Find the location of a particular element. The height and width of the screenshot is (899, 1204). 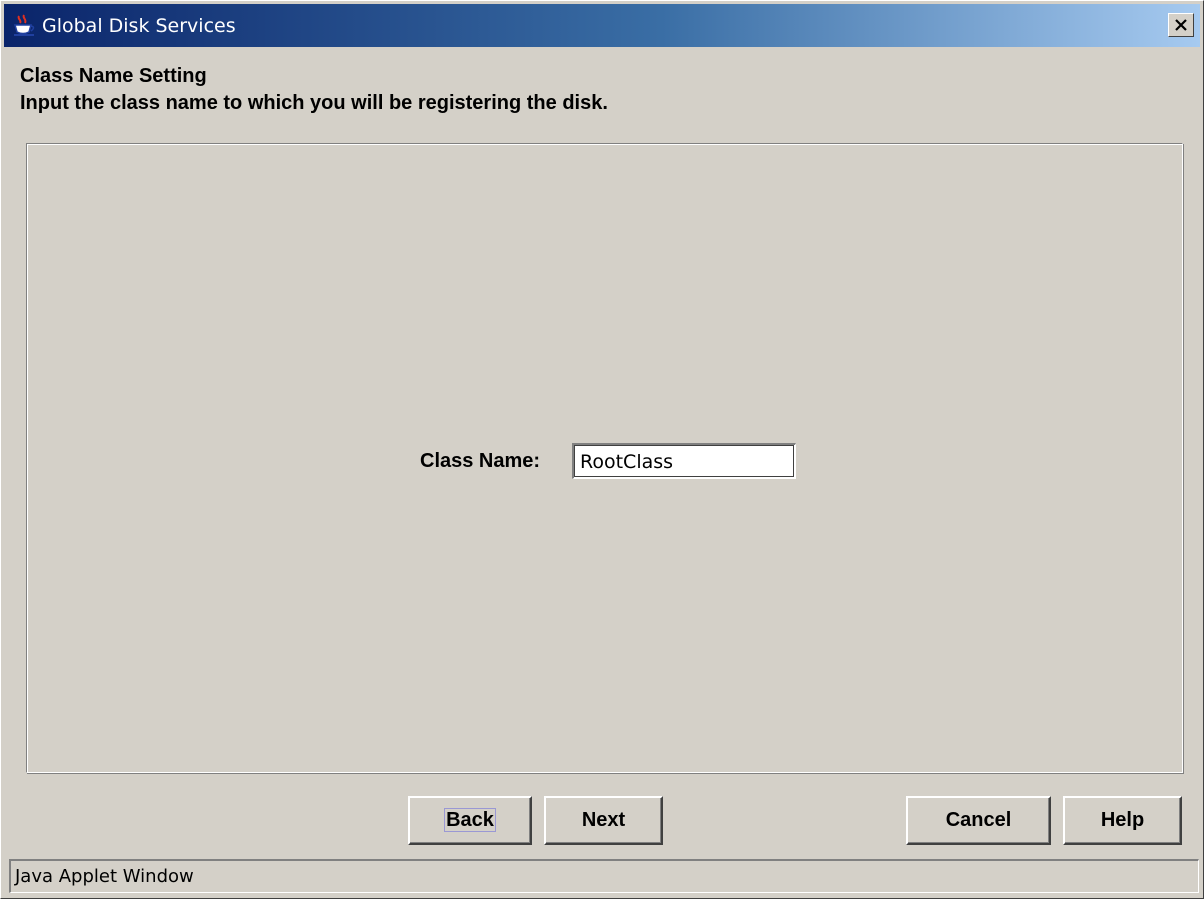

status-text: Java Applet Window is located at coordinates (104, 876).